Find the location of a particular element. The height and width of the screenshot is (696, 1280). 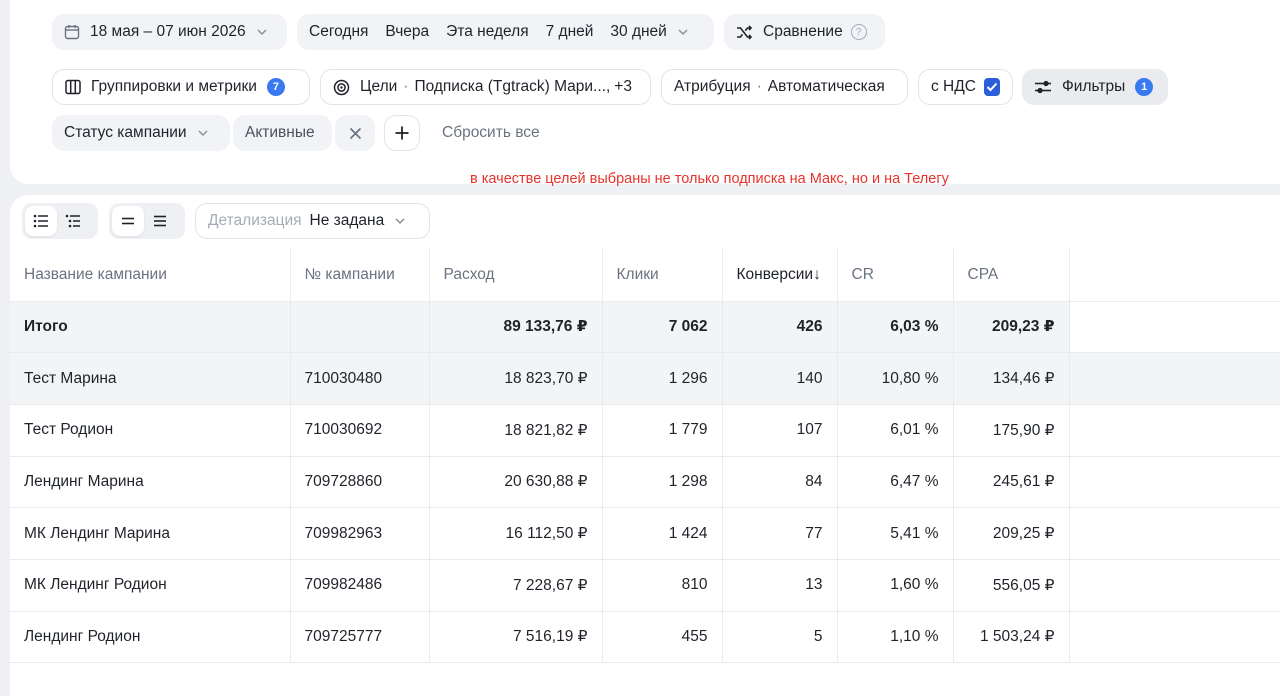

compact-density-button is located at coordinates (128, 221).